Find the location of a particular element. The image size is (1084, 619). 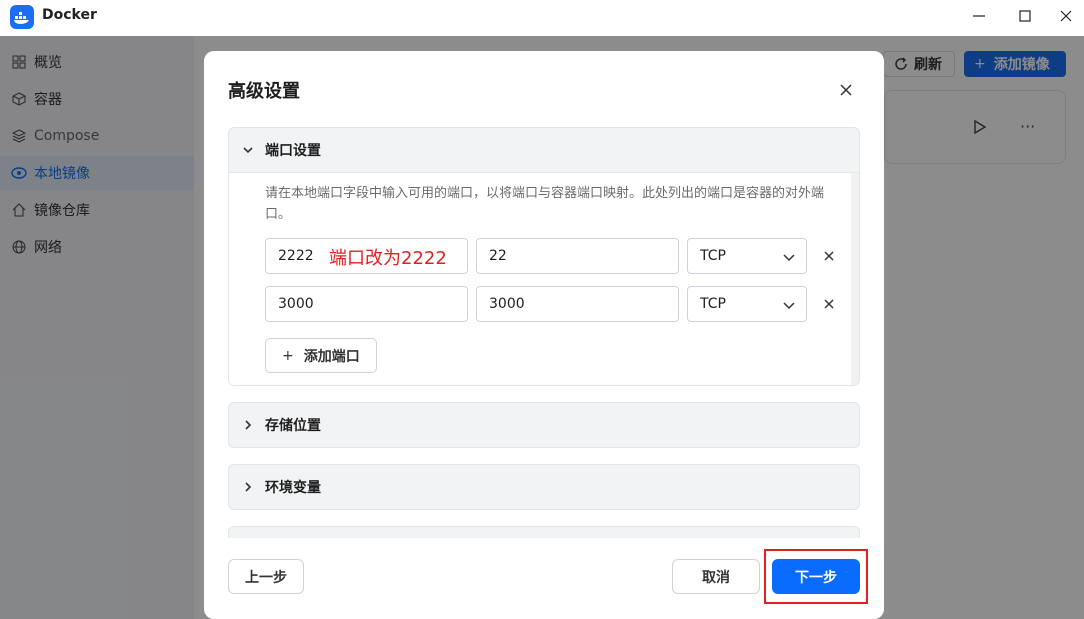

minimize-button is located at coordinates (979, 16).